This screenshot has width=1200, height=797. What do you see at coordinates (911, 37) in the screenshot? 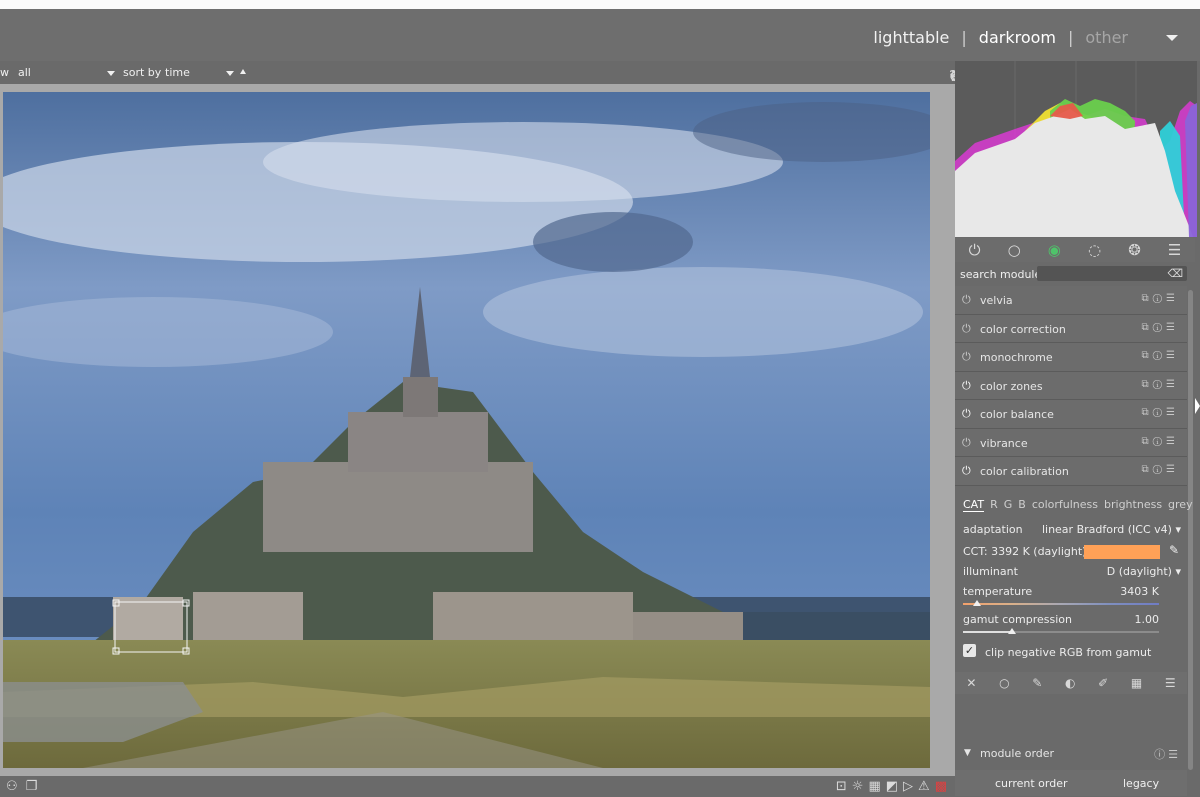
I see `view-lighttable: lighttable` at bounding box center [911, 37].